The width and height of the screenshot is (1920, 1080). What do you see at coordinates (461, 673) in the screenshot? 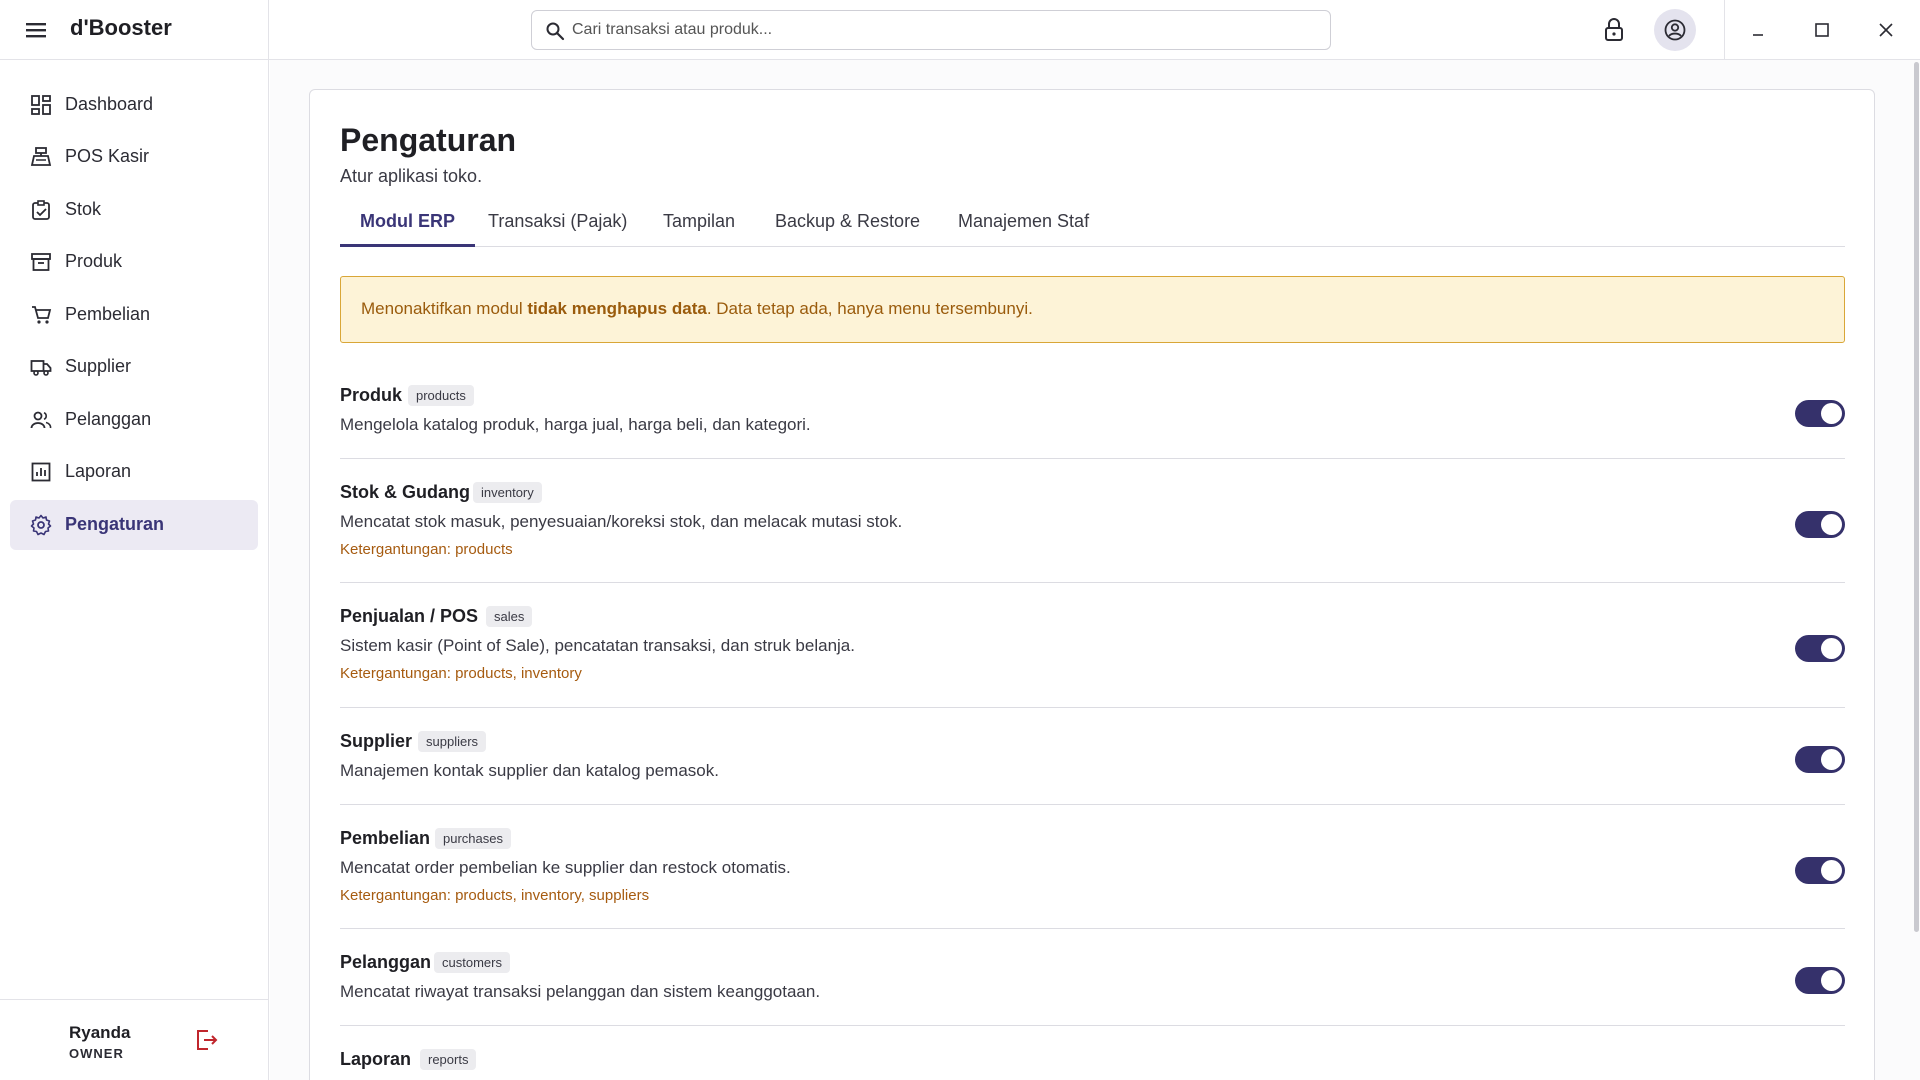
I see `module-dependency: Ketergantungan: products, inventory` at bounding box center [461, 673].